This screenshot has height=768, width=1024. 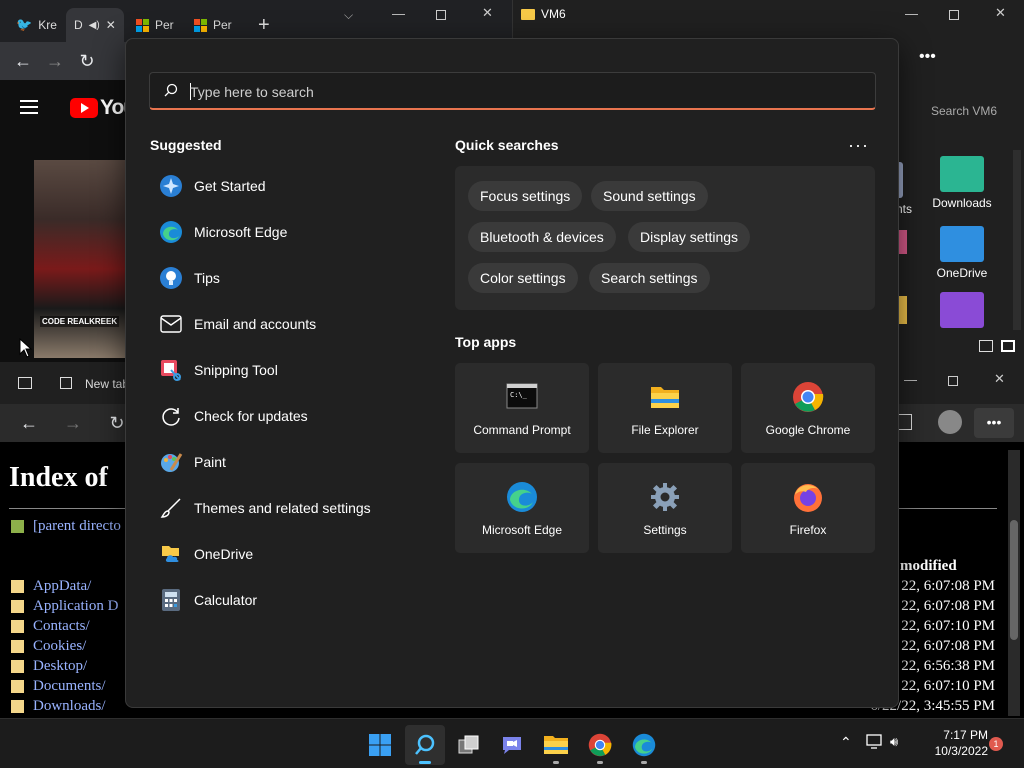 I want to click on top-app-microsoft-edge: Microsoft Edge, so click(x=522, y=508).